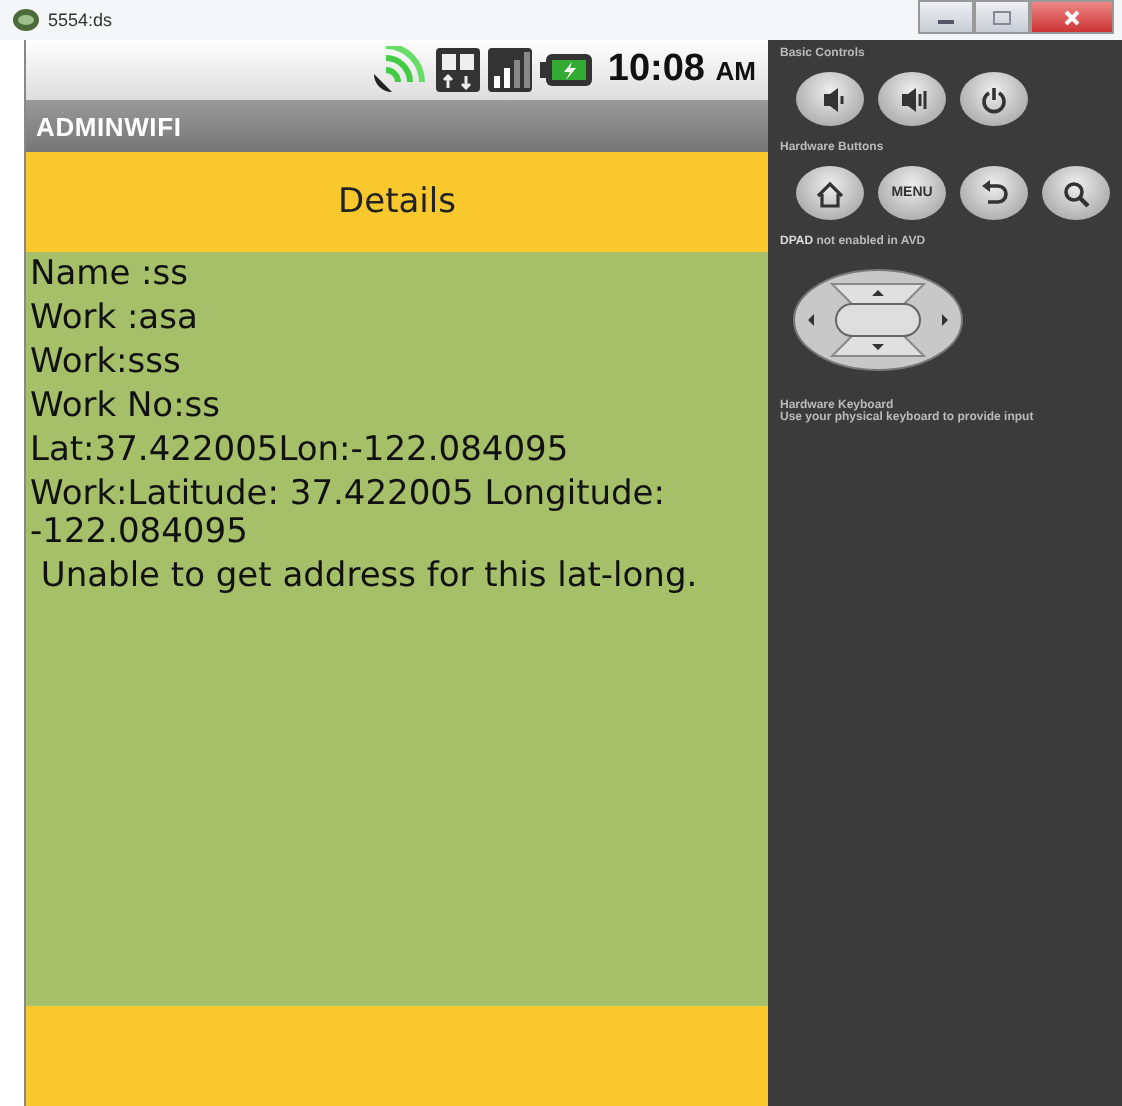  What do you see at coordinates (369, 577) in the screenshot?
I see `detail-text: Unable to get address for this lat-long.` at bounding box center [369, 577].